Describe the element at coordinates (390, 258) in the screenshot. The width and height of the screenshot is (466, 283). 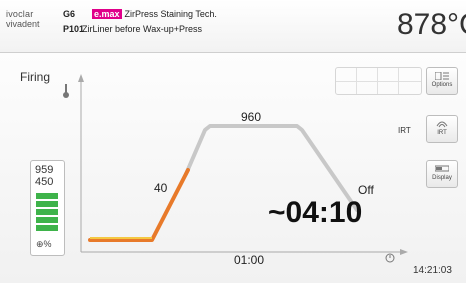
I see `timer-icon` at that location.